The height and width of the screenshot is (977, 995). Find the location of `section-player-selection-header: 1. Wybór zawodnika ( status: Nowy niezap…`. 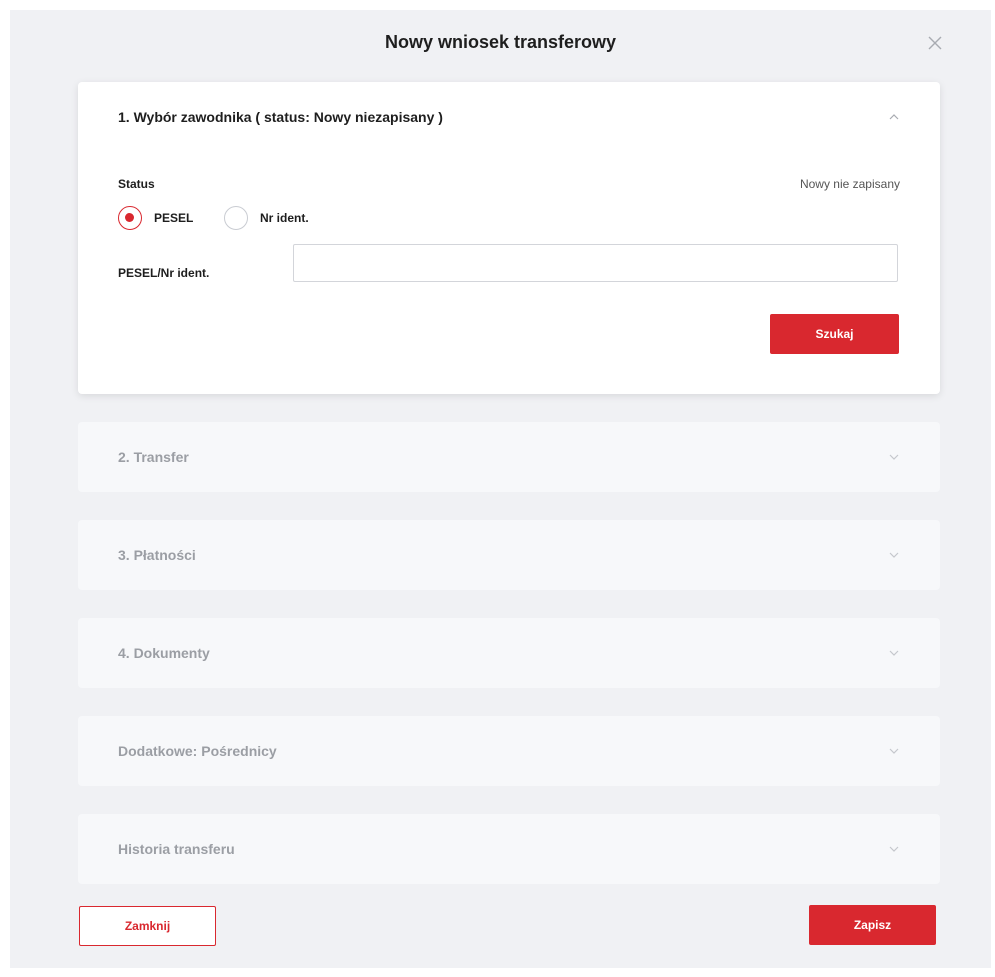

section-player-selection-header: 1. Wybór zawodnika ( status: Nowy niezap… is located at coordinates (509, 117).